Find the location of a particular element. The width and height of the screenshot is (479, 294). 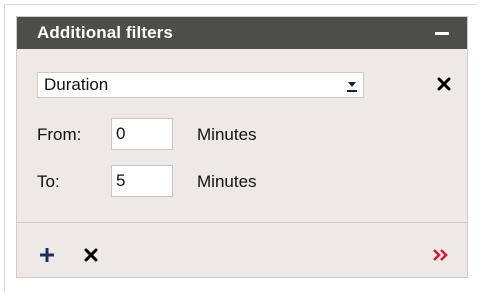

to-unit-label: Minutes is located at coordinates (227, 181).